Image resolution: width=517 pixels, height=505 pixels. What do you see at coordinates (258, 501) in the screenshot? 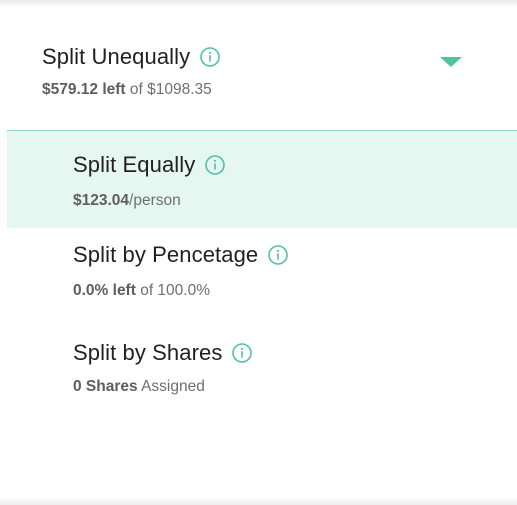
I see `bottom-shadow` at bounding box center [258, 501].